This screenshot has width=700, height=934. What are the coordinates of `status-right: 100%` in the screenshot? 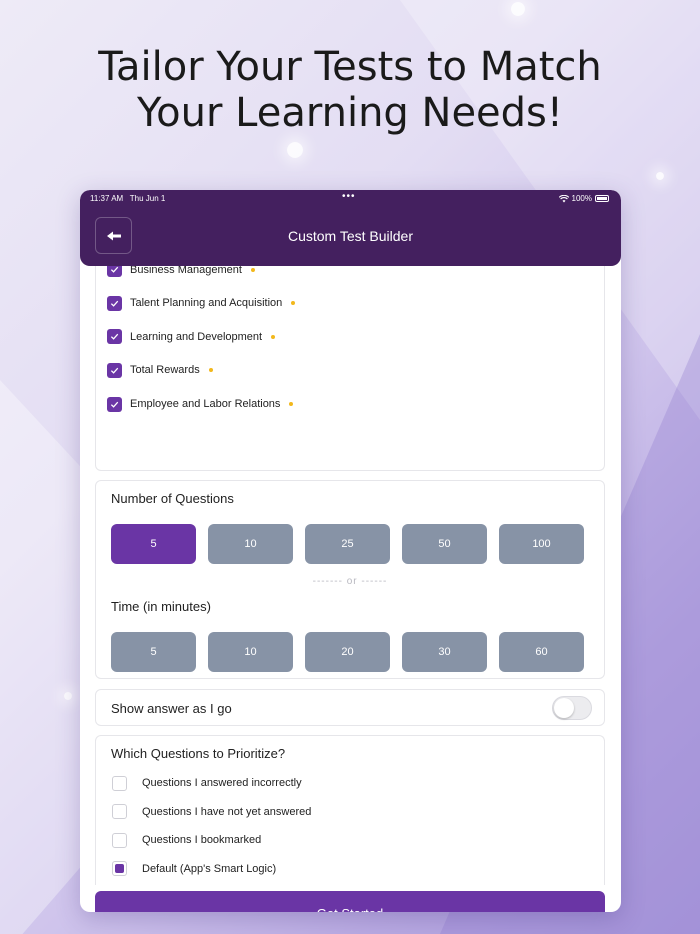 It's located at (583, 198).